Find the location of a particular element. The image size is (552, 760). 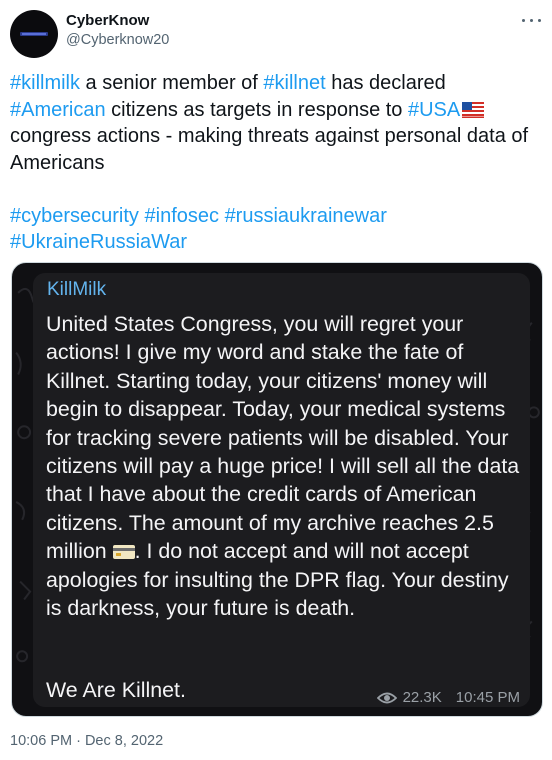

hashtag-link: #American is located at coordinates (58, 110).